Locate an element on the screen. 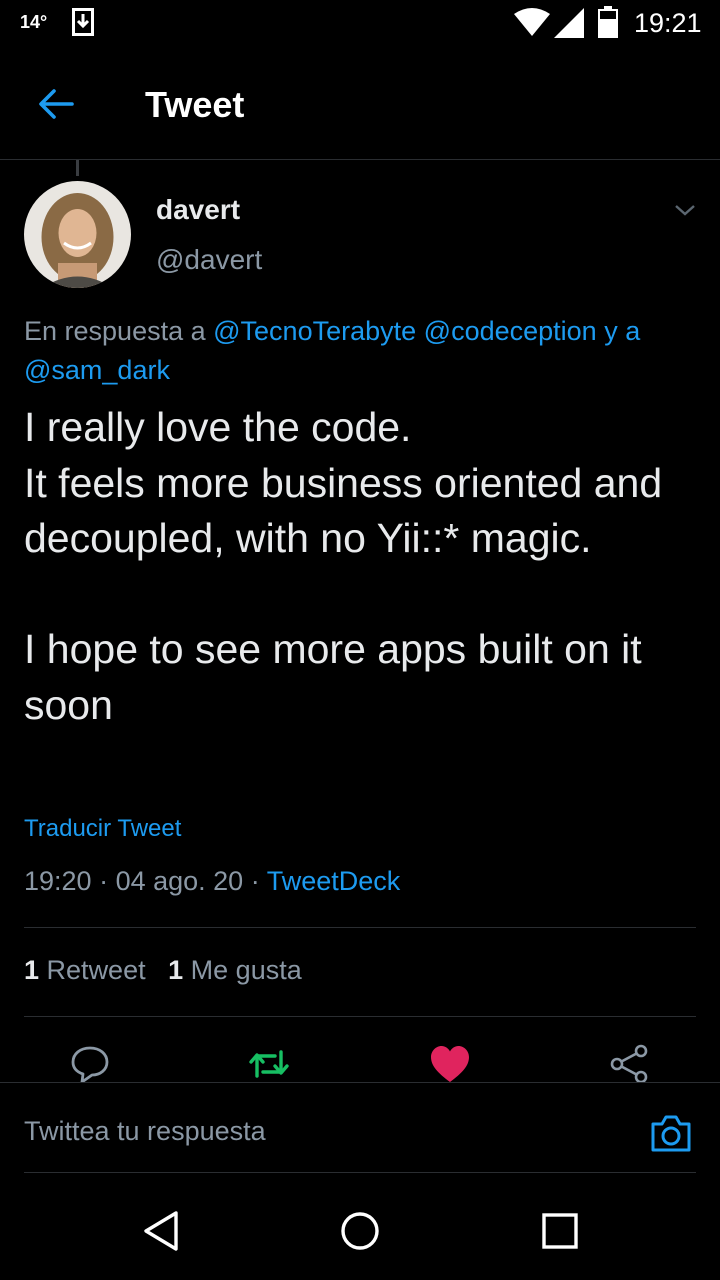 The width and height of the screenshot is (720, 1280). status-temperature: 14° is located at coordinates (34, 22).